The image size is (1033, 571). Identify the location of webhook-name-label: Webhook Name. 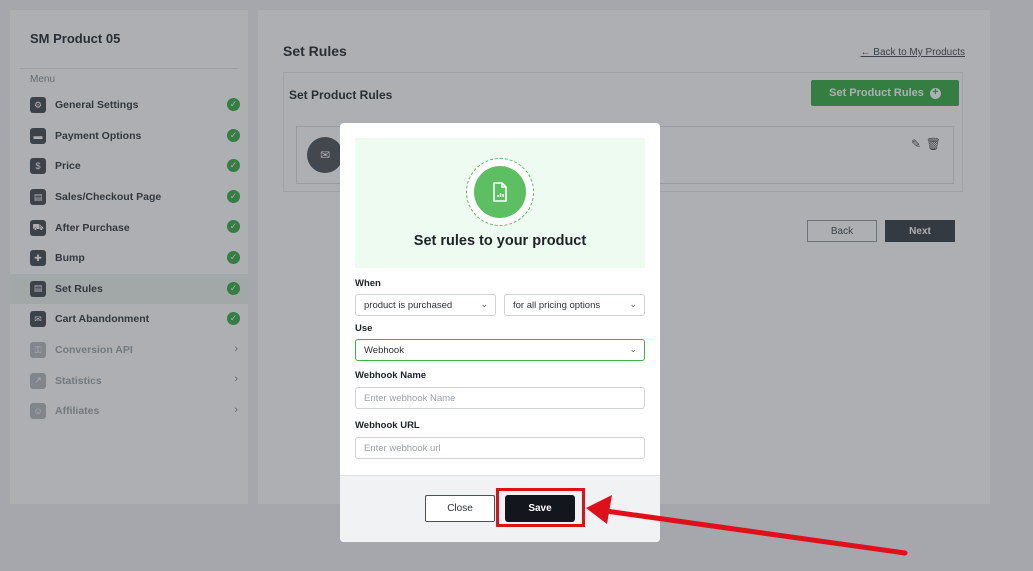
(391, 375).